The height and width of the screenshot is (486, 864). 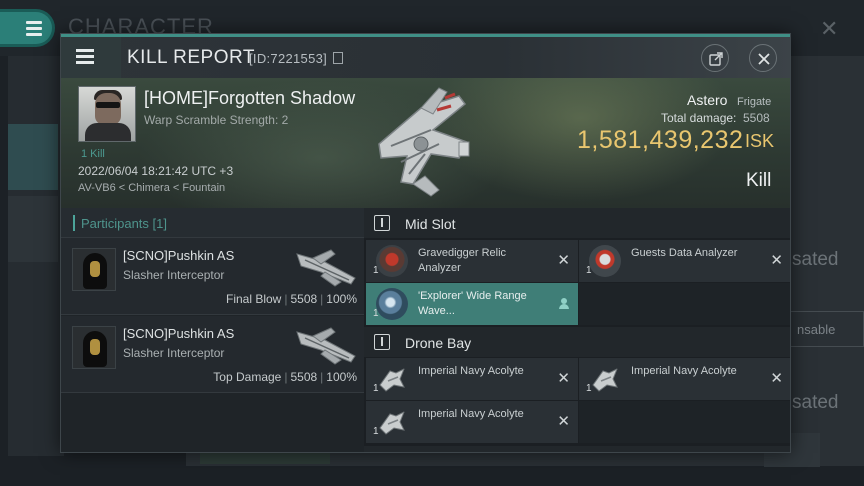 I want to click on next-section-partial, so click(x=577, y=449).